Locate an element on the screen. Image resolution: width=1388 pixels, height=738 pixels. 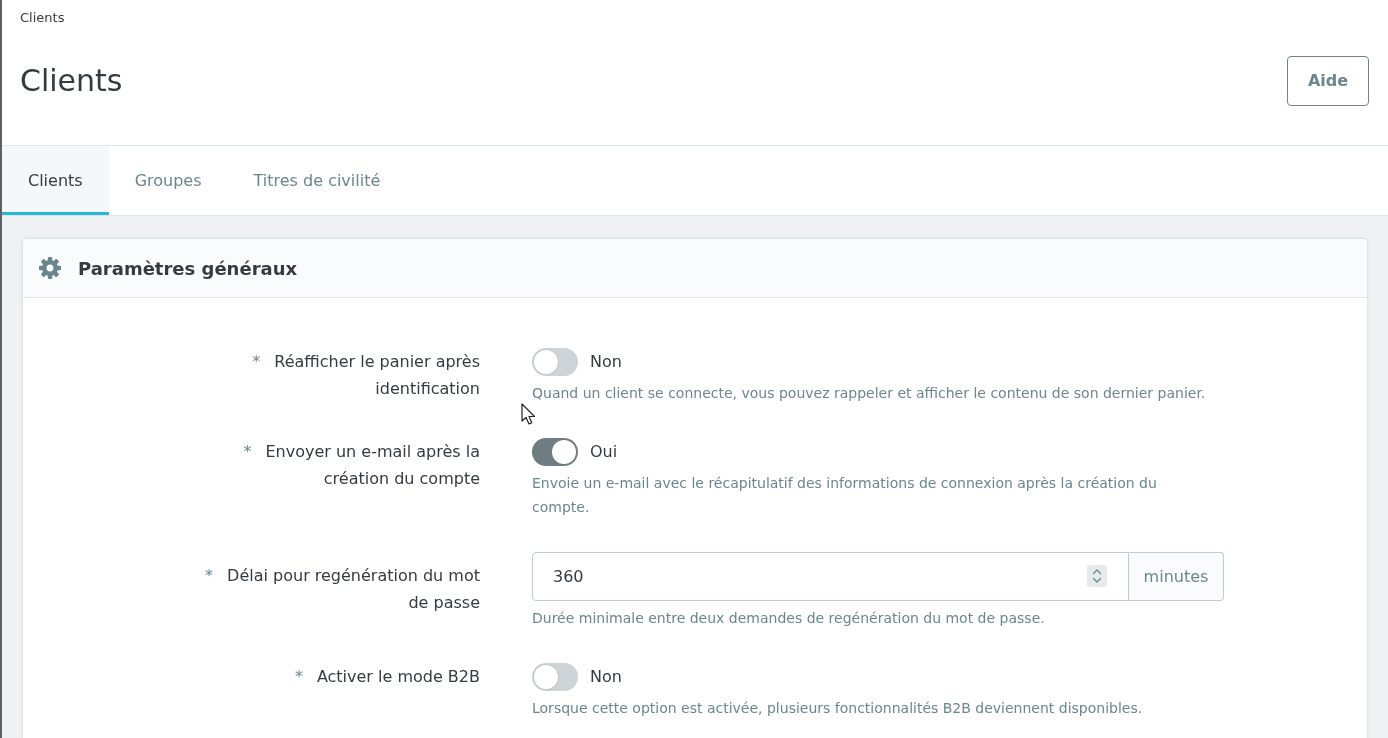
settings-icon is located at coordinates (50, 268).